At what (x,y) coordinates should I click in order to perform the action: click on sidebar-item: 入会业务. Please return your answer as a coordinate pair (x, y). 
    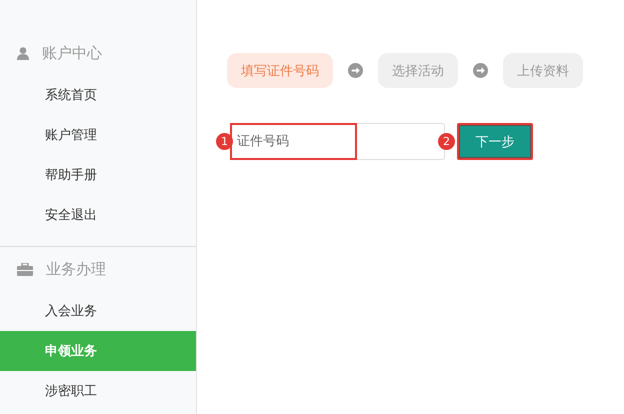
    Looking at the image, I should click on (98, 311).